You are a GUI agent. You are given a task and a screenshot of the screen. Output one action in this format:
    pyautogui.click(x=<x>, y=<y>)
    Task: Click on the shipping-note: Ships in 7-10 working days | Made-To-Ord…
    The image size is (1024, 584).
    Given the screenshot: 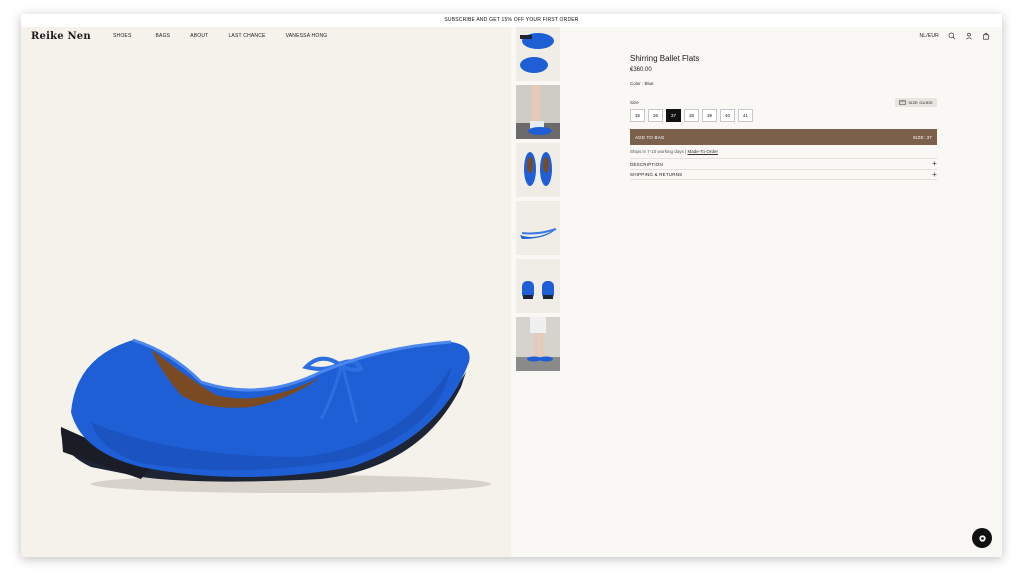 What is the action you would take?
    pyautogui.click(x=783, y=151)
    